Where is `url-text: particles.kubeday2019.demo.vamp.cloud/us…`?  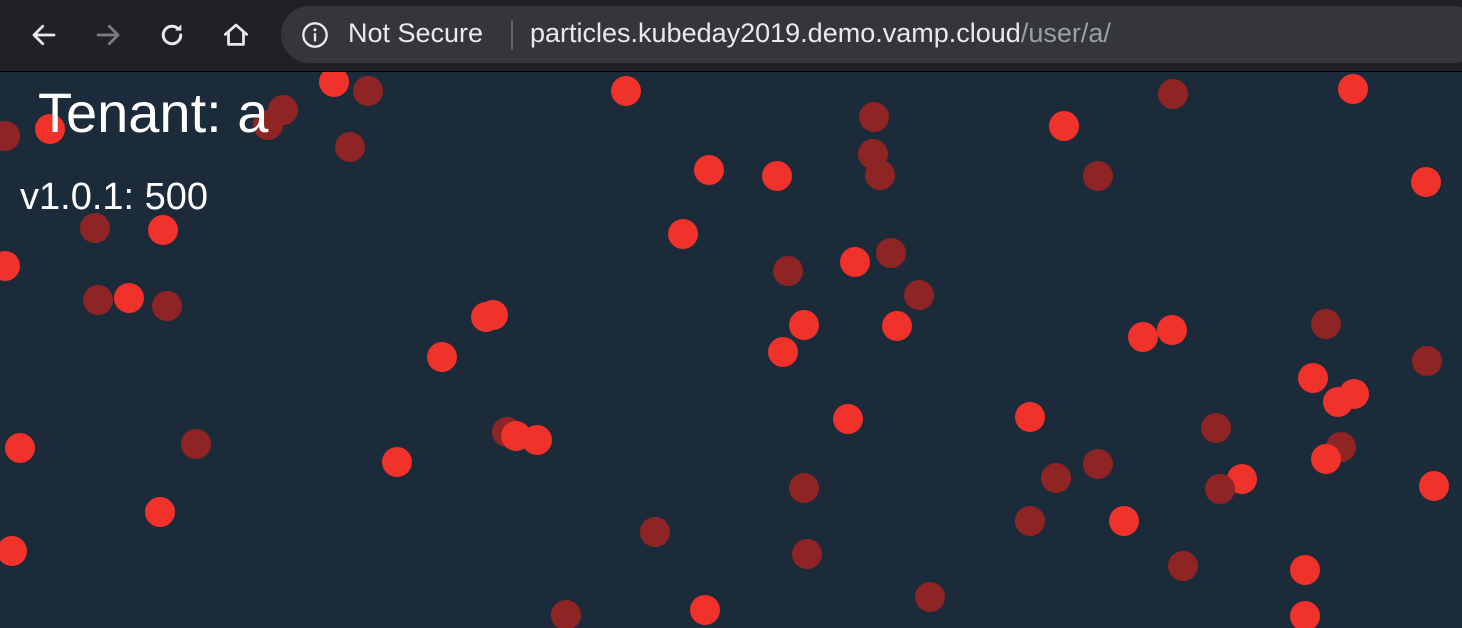
url-text: particles.kubeday2019.demo.vamp.cloud/us… is located at coordinates (820, 33).